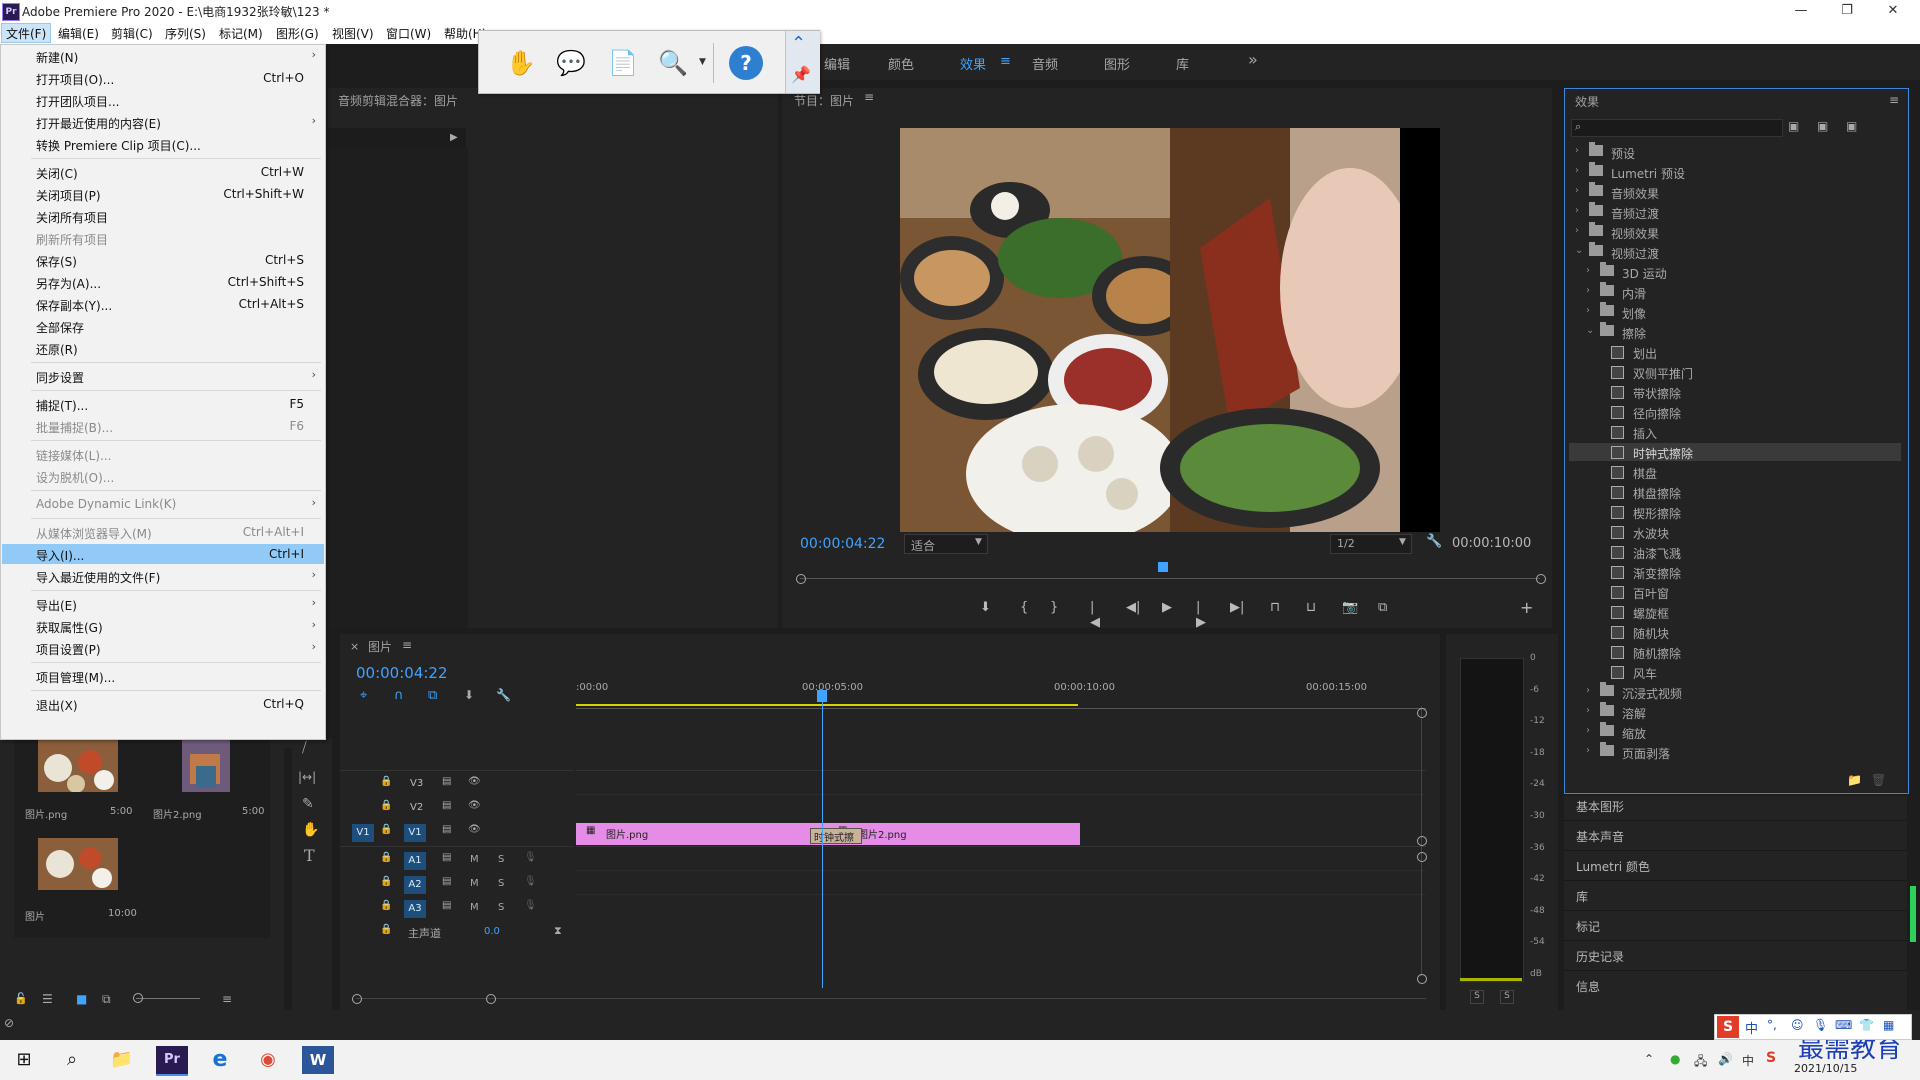 Image resolution: width=1920 pixels, height=1080 pixels. What do you see at coordinates (1600, 836) in the screenshot?
I see `panel-essential-sound: 基本声音` at bounding box center [1600, 836].